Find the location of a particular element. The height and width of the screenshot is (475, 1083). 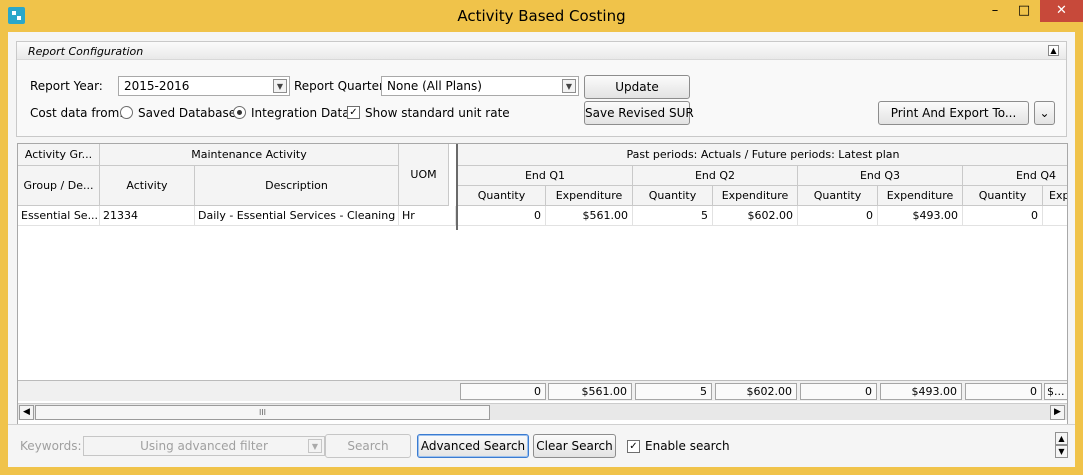

report-quarter-label: Report Quarter: is located at coordinates (341, 86).